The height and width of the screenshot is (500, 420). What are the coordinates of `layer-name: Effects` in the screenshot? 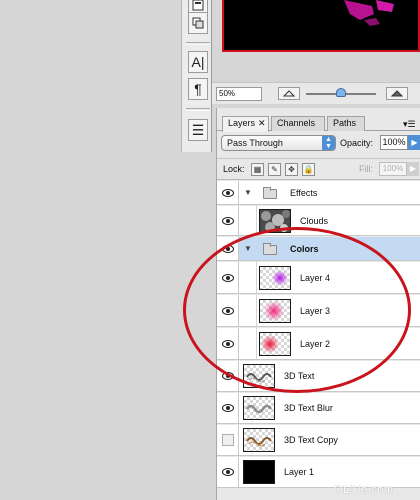 It's located at (304, 193).